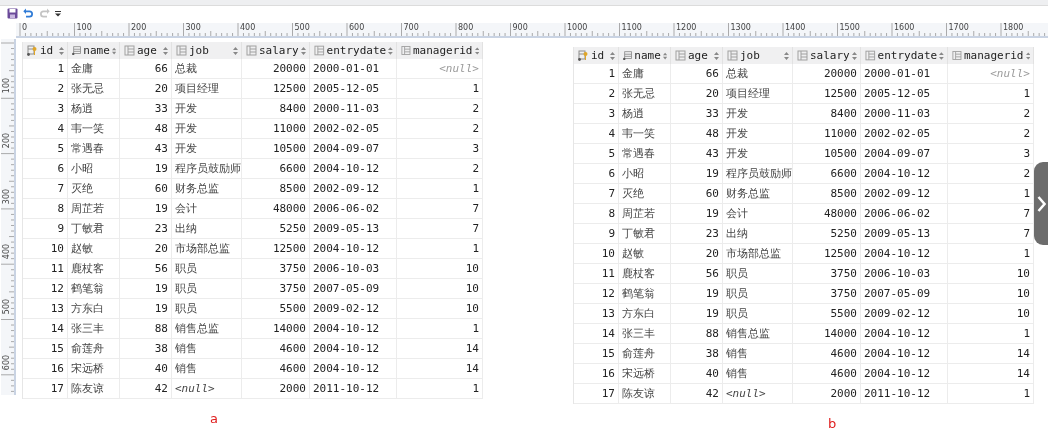  I want to click on table-cell: 3, so click(596, 114).